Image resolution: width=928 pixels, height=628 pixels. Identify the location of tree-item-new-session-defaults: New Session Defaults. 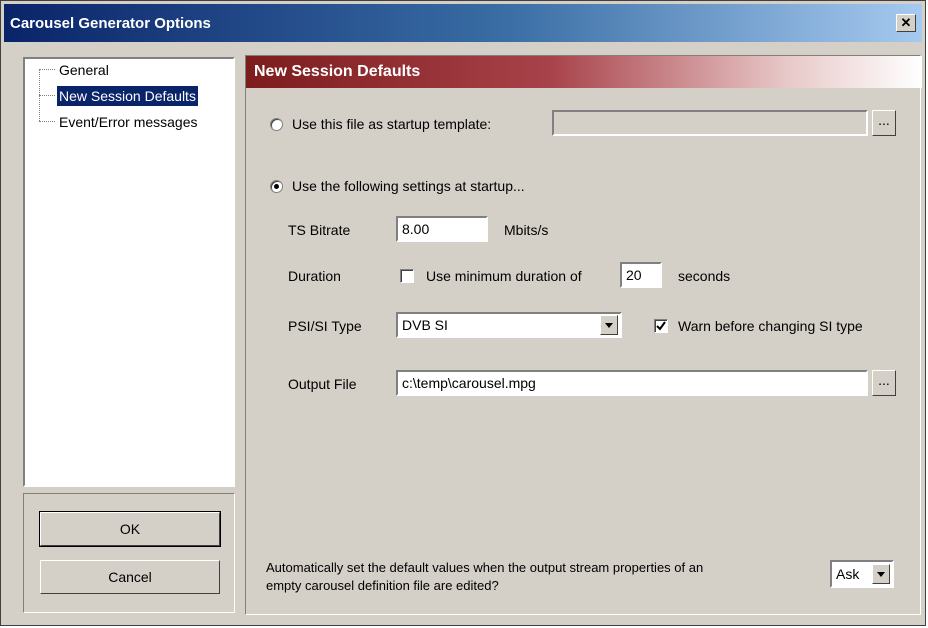
(127, 96).